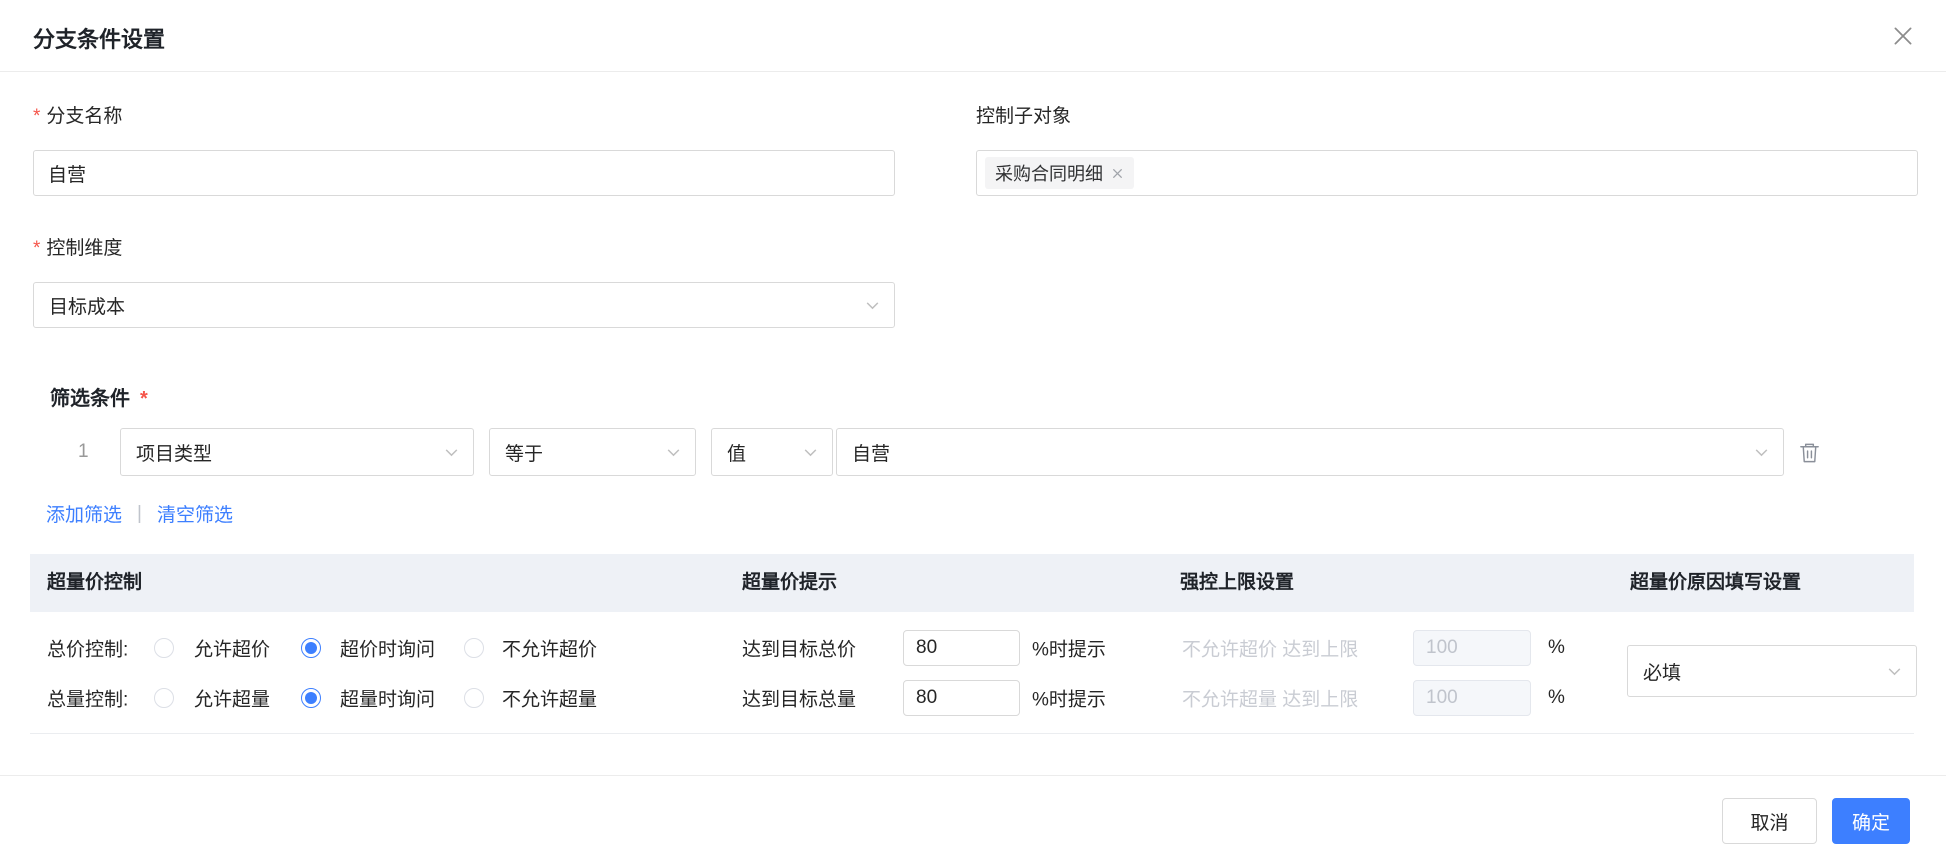 The image size is (1946, 854). I want to click on filter-operator-select: 等于, so click(592, 452).